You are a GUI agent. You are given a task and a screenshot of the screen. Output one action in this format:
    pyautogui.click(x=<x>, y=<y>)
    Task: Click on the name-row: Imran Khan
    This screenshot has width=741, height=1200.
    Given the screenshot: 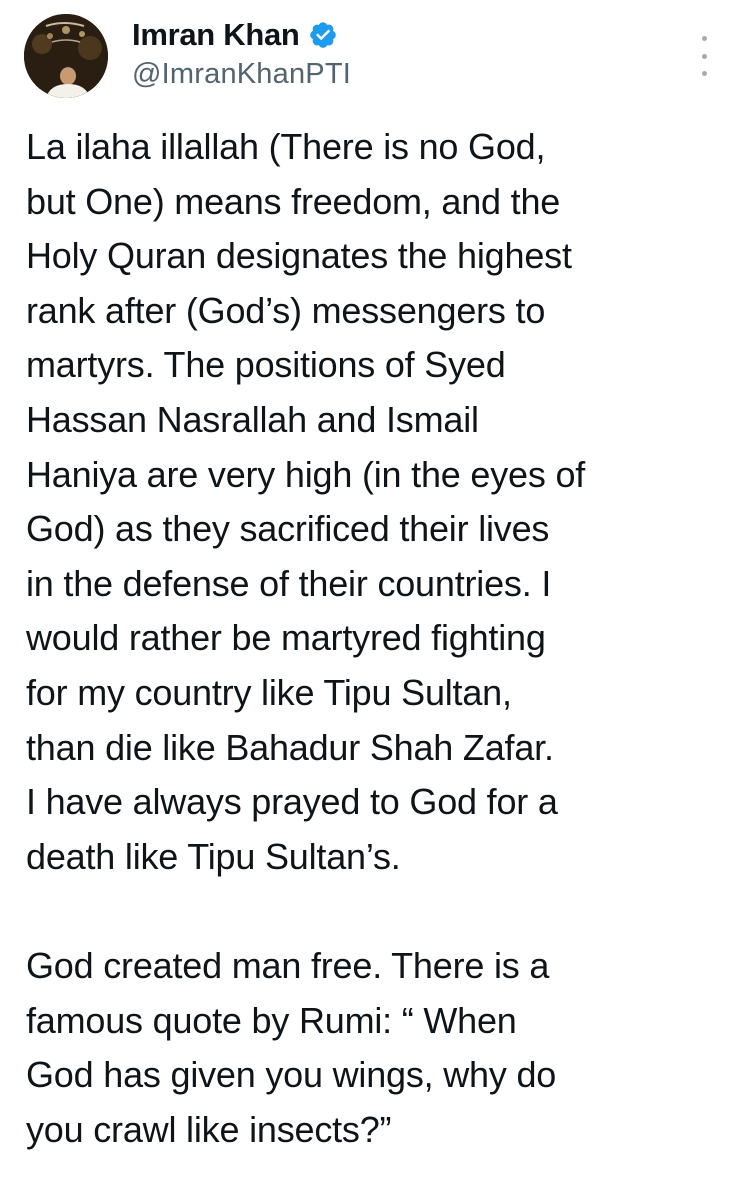 What is the action you would take?
    pyautogui.click(x=241, y=35)
    